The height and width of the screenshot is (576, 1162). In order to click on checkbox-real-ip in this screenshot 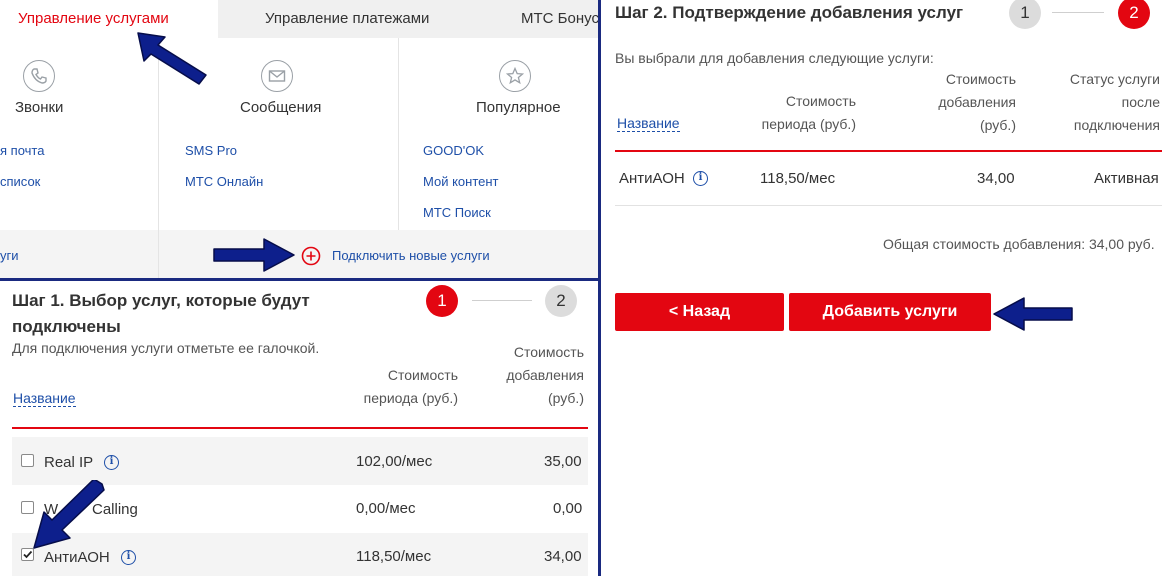, I will do `click(27, 460)`.